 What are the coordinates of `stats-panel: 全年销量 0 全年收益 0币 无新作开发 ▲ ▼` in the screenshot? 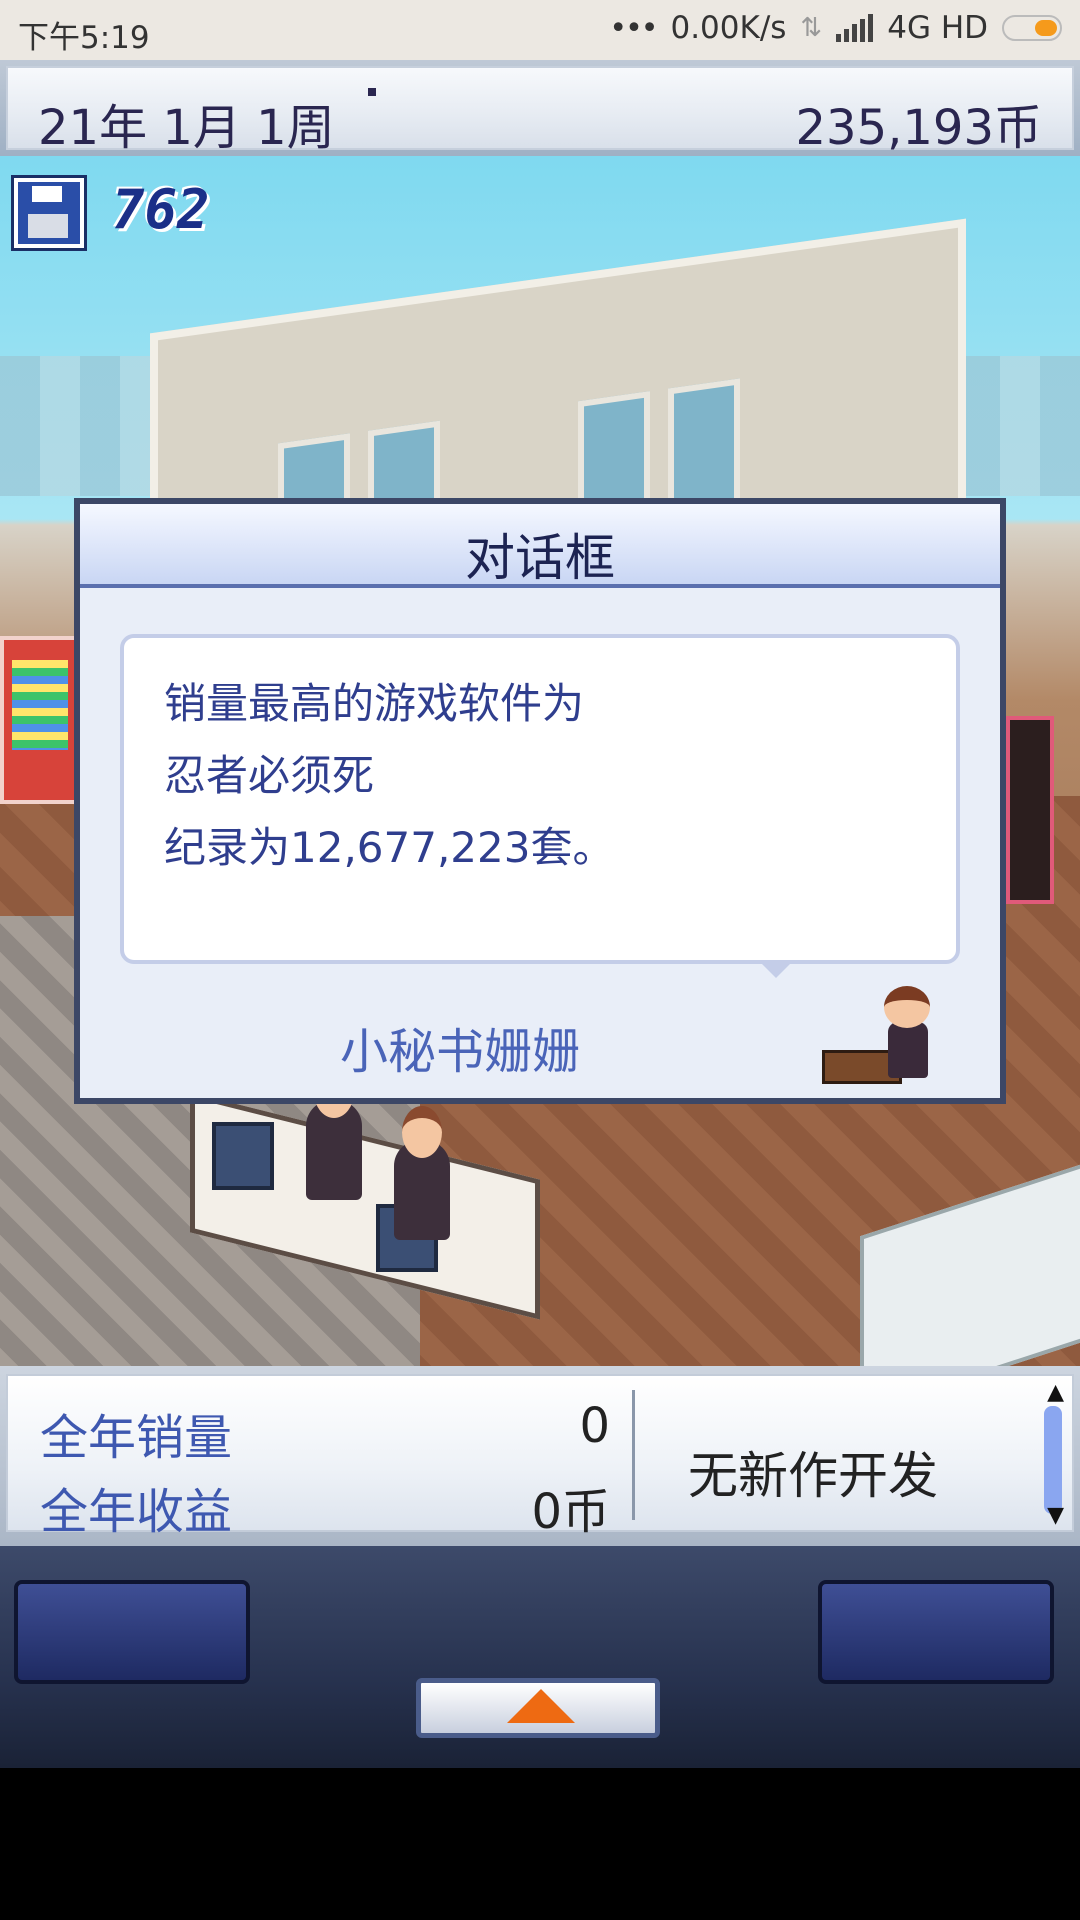 It's located at (540, 1456).